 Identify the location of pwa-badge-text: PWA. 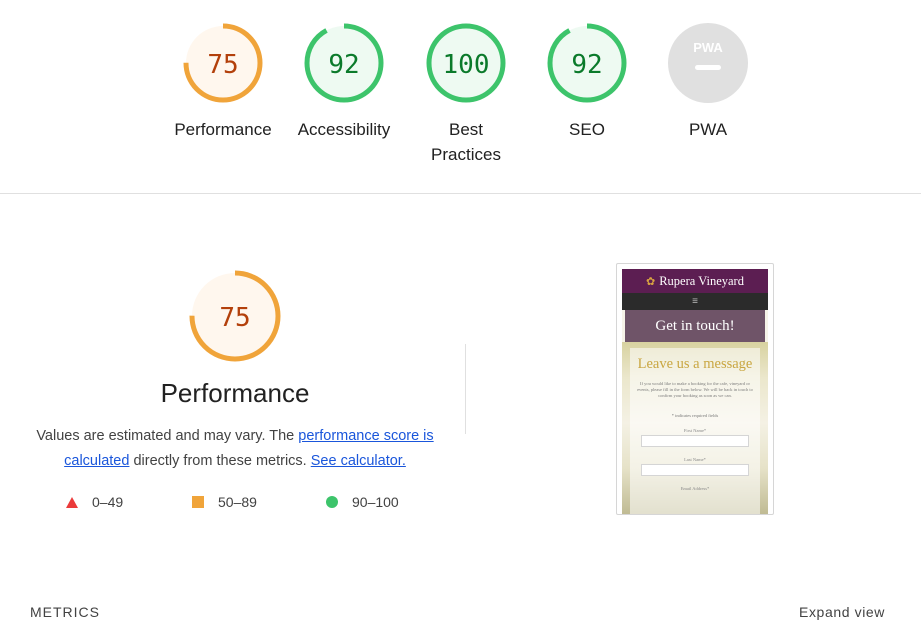
(708, 47).